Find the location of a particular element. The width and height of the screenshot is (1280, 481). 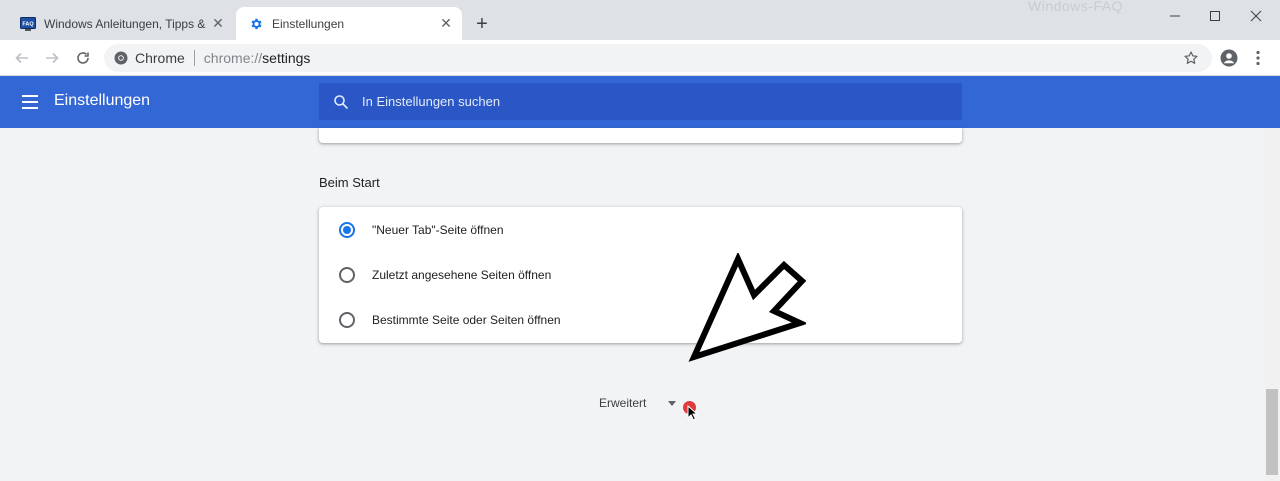

chevron-down-icon is located at coordinates (672, 403).